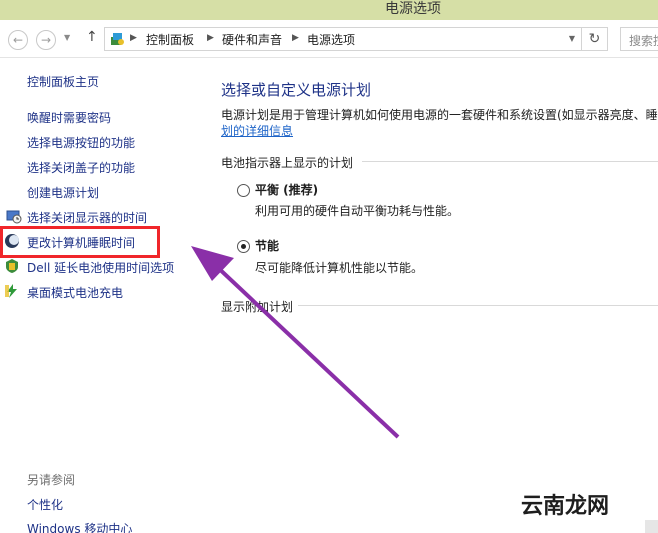  I want to click on balanced-plan-description: 利用可用的硬件自动平衡功耗与性能。, so click(357, 211).